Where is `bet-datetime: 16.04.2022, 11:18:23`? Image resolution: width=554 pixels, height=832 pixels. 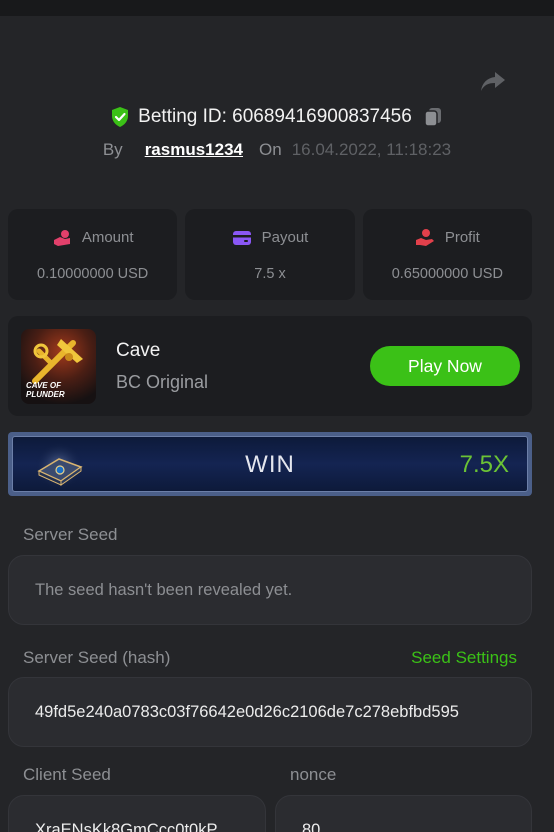
bet-datetime: 16.04.2022, 11:18:23 is located at coordinates (371, 149).